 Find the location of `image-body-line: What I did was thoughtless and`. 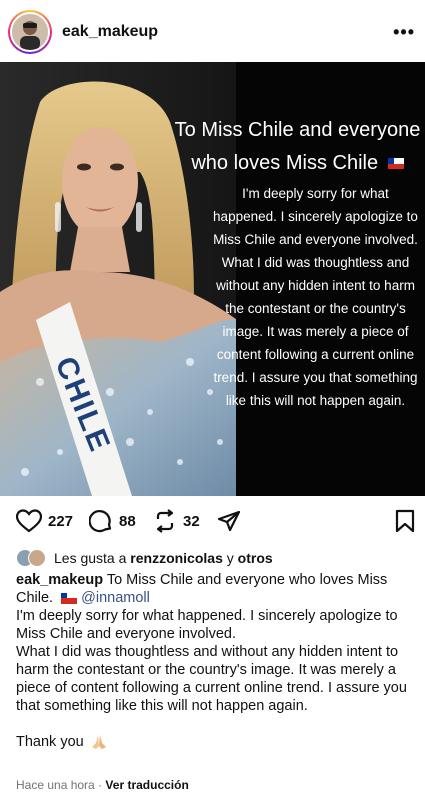

image-body-line: What I did was thoughtless and is located at coordinates (315, 262).